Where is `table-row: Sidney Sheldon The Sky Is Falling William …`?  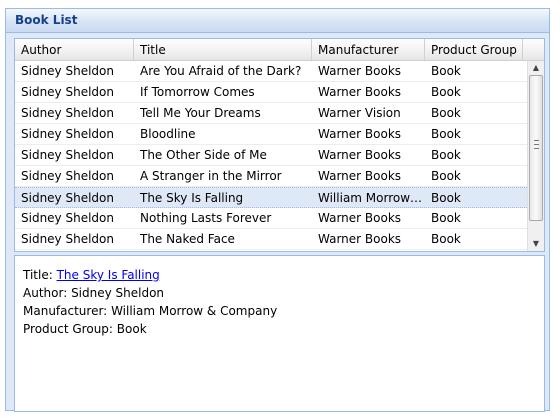 table-row: Sidney Sheldon The Sky Is Falling William … is located at coordinates (271, 197).